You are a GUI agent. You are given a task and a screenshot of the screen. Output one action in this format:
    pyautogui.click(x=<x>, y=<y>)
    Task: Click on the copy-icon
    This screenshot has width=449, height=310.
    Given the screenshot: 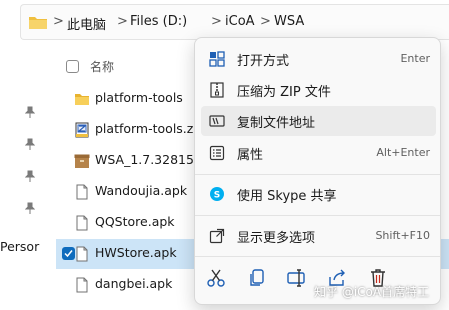 What is the action you would take?
    pyautogui.click(x=257, y=278)
    